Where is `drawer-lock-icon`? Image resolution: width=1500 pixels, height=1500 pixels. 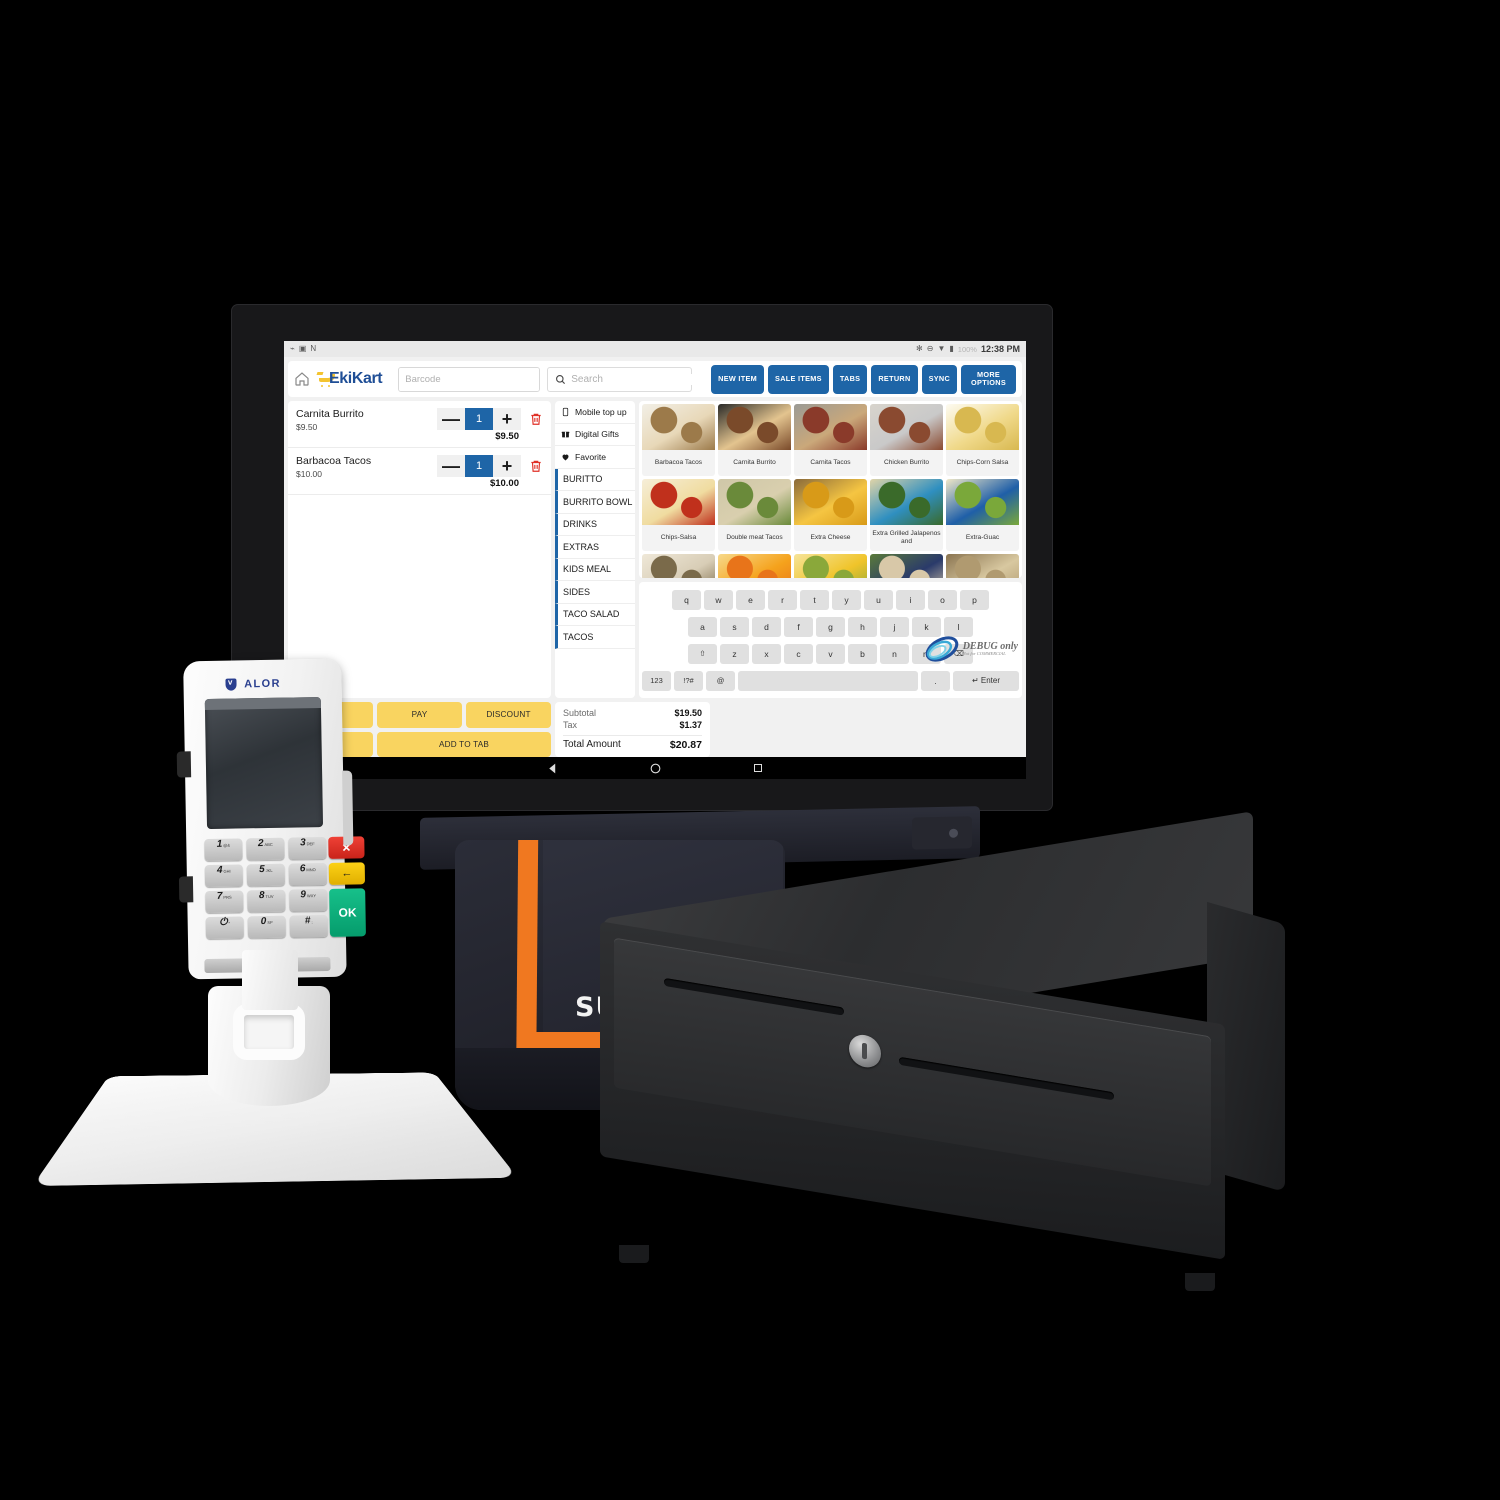
drawer-lock-icon is located at coordinates (865, 1051).